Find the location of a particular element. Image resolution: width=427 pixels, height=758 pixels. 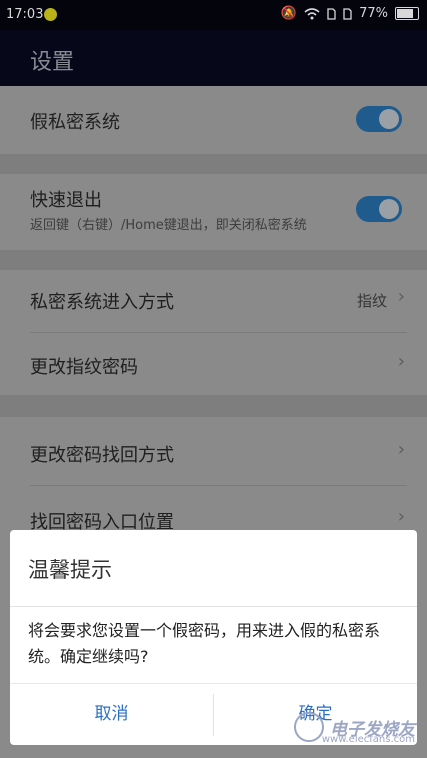

status-bar: 17:03 🔕 77% is located at coordinates (213, 15).